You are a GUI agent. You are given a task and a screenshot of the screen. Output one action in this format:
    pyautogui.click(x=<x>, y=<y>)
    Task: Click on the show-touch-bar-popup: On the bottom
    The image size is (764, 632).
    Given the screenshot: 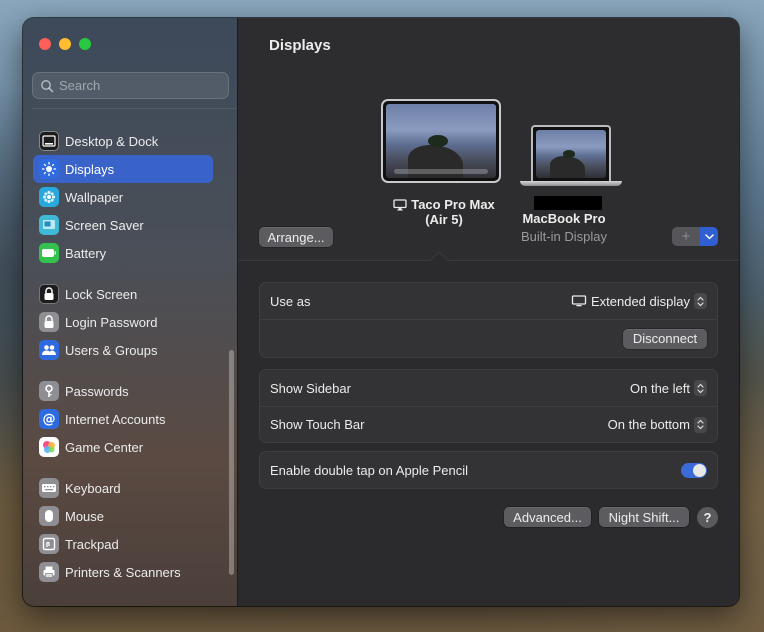 What is the action you would take?
    pyautogui.click(x=657, y=424)
    